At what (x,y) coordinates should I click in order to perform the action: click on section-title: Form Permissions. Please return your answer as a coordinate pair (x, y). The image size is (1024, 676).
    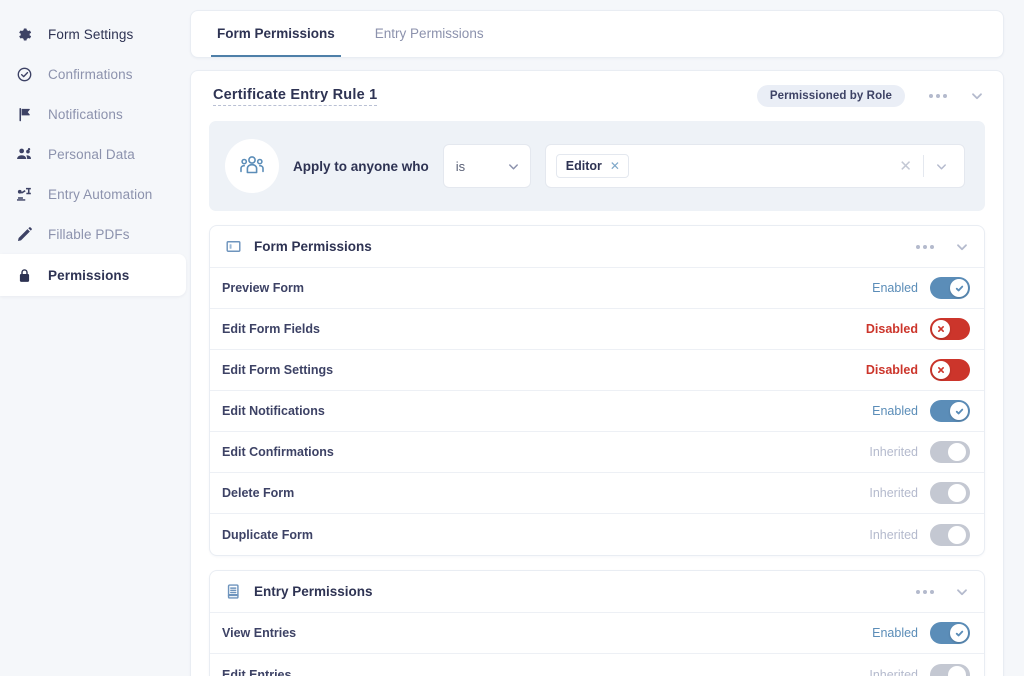
    Looking at the image, I should click on (313, 246).